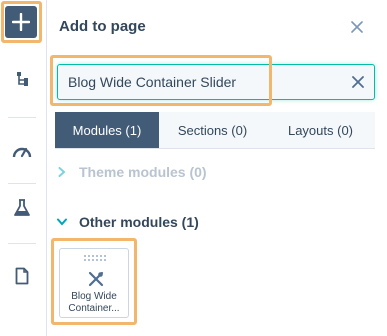 The width and height of the screenshot is (387, 336). I want to click on add-button, so click(21, 22).